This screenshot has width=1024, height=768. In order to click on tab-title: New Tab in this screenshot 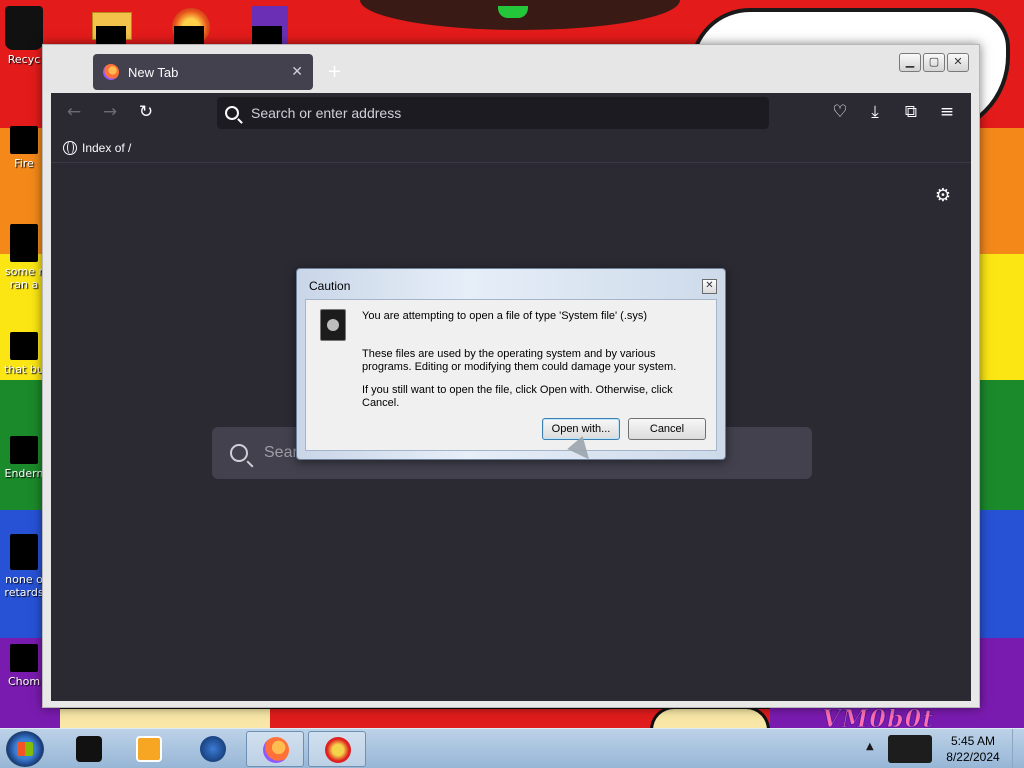, I will do `click(153, 72)`.